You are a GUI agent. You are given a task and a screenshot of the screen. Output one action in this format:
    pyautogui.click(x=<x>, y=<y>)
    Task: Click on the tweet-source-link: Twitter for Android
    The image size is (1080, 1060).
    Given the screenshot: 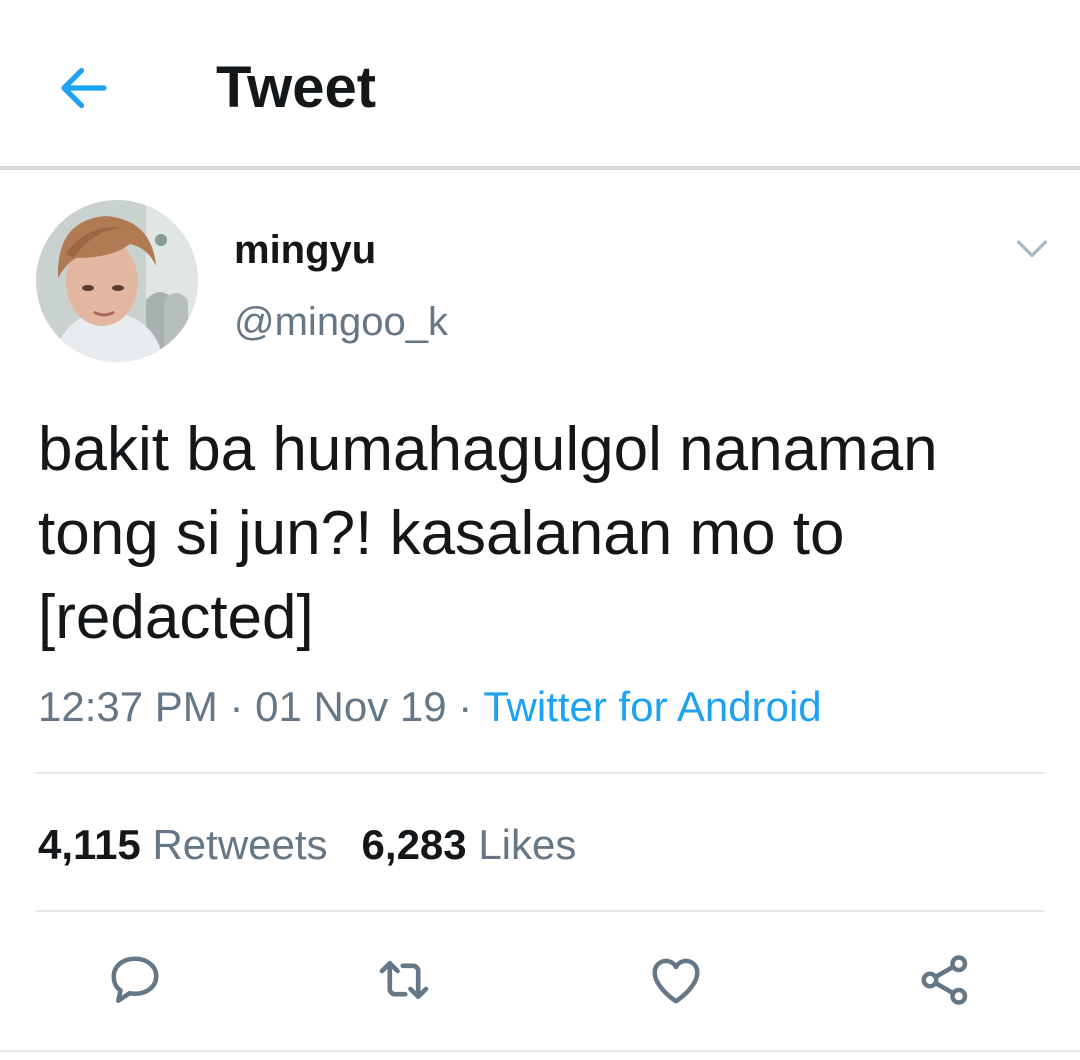 What is the action you would take?
    pyautogui.click(x=652, y=706)
    